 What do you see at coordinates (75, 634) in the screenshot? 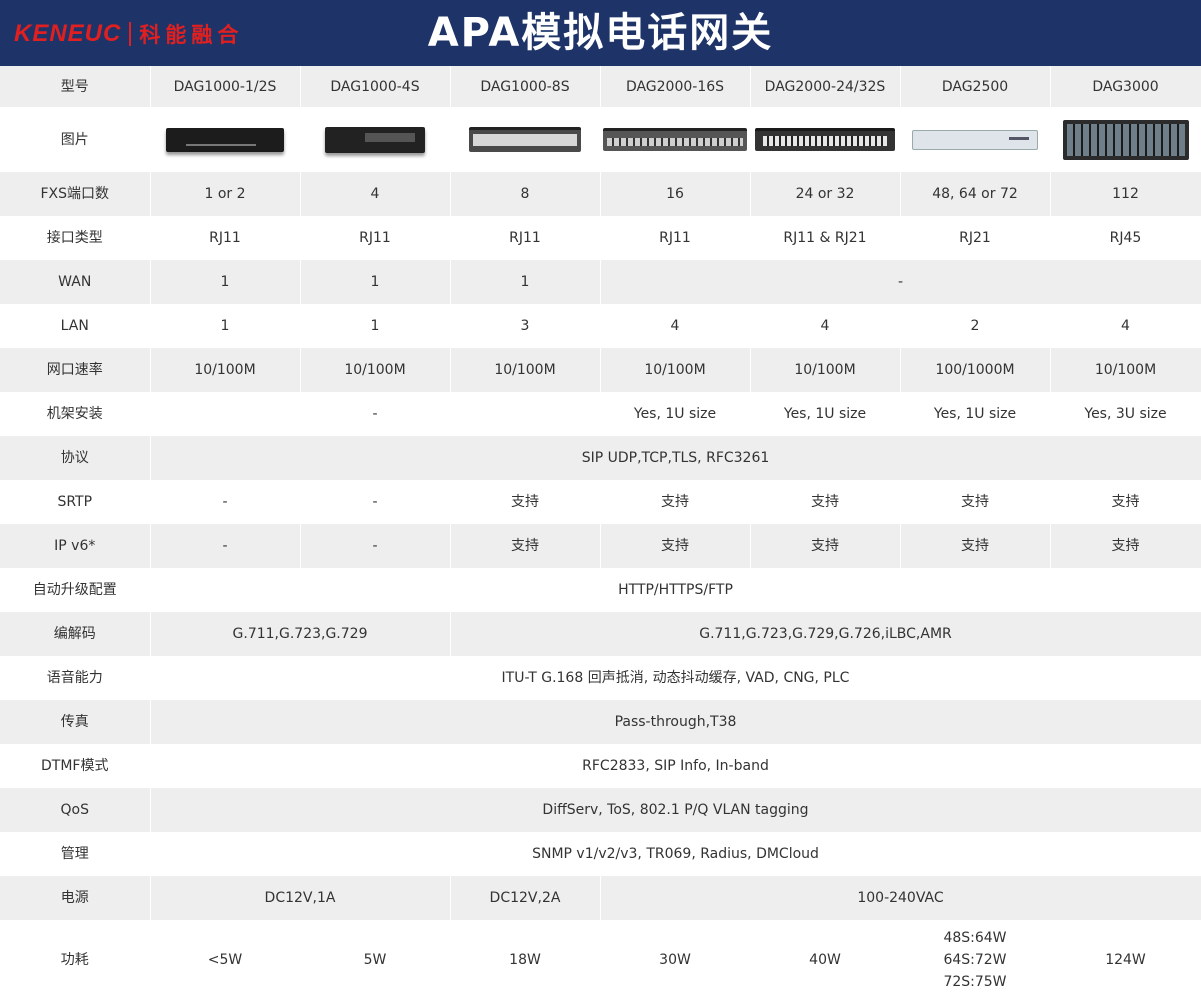
I see `row-label-codec: 编解码` at bounding box center [75, 634].